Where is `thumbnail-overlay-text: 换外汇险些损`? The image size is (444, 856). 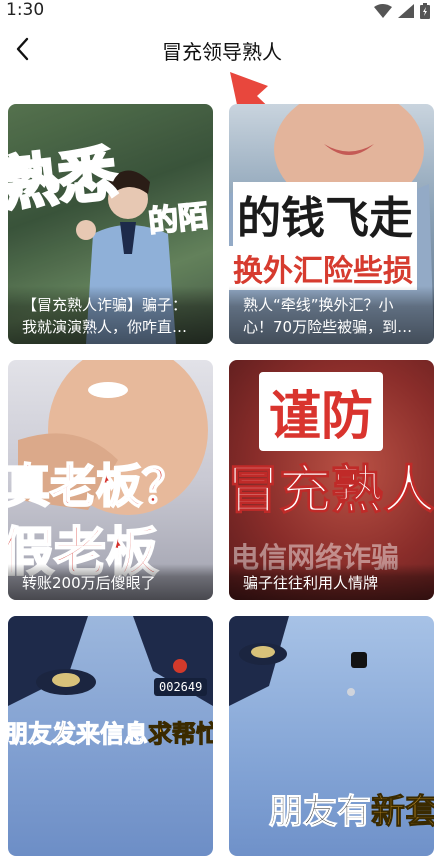 thumbnail-overlay-text: 换外汇险些损 is located at coordinates (323, 268).